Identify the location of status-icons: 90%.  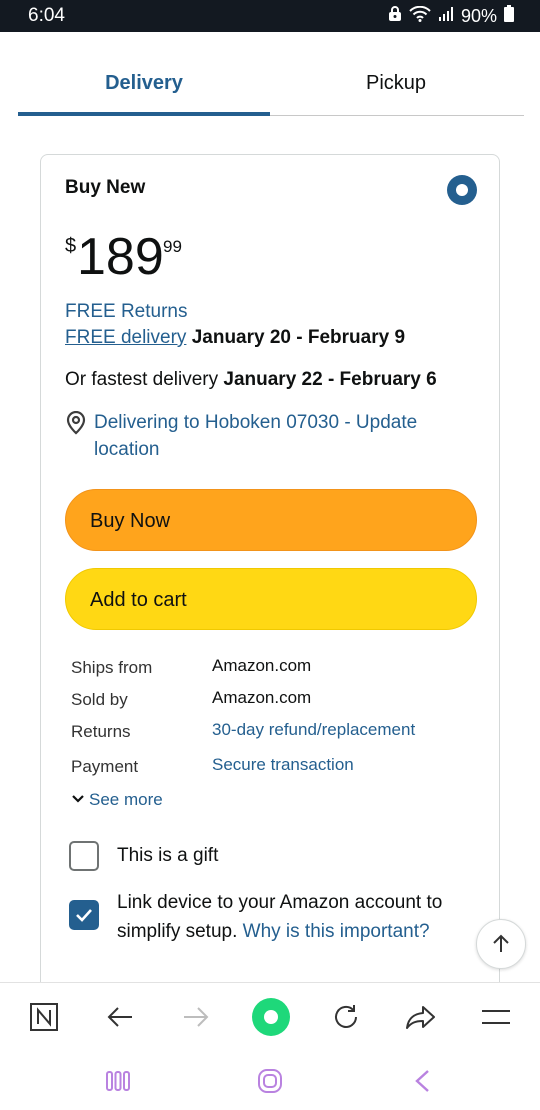
(451, 16).